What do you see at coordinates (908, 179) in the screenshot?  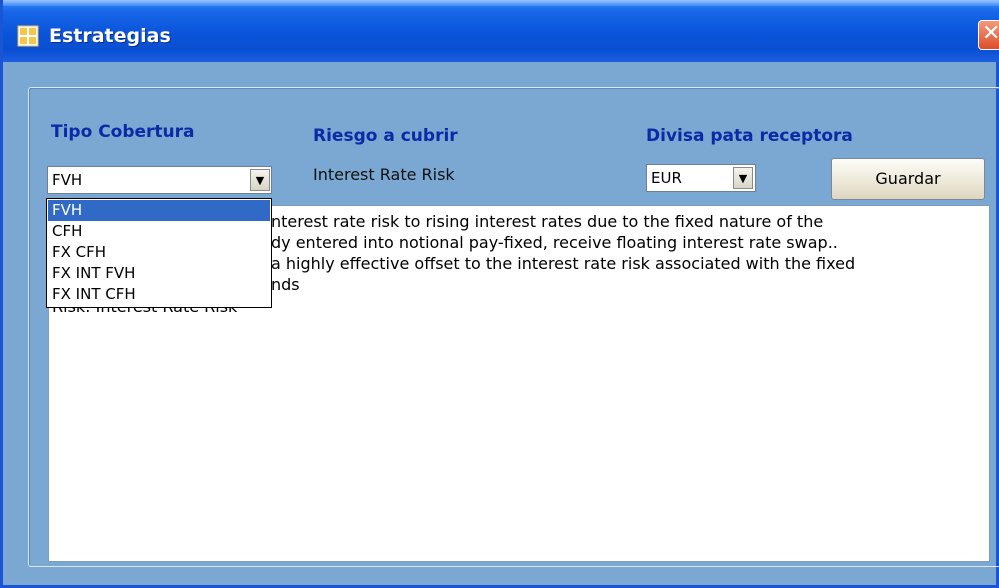 I see `guardar-button: Guardar` at bounding box center [908, 179].